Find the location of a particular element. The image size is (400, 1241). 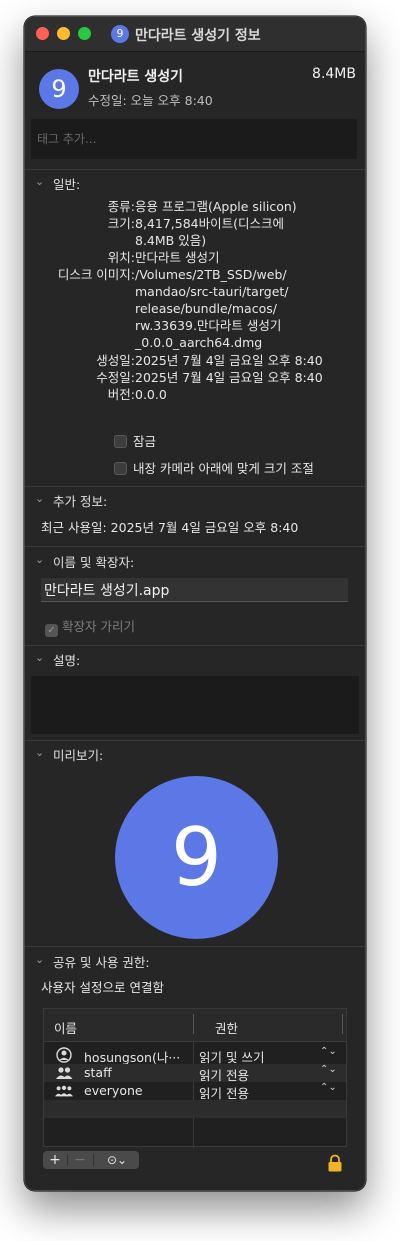

remove-button: − is located at coordinates (80, 1160).